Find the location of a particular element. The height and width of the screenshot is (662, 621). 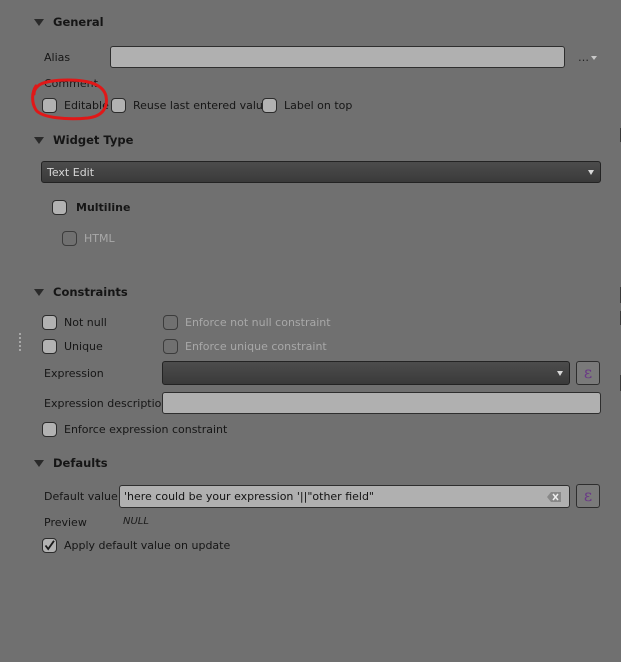

not-null-checkbox is located at coordinates (49, 322).